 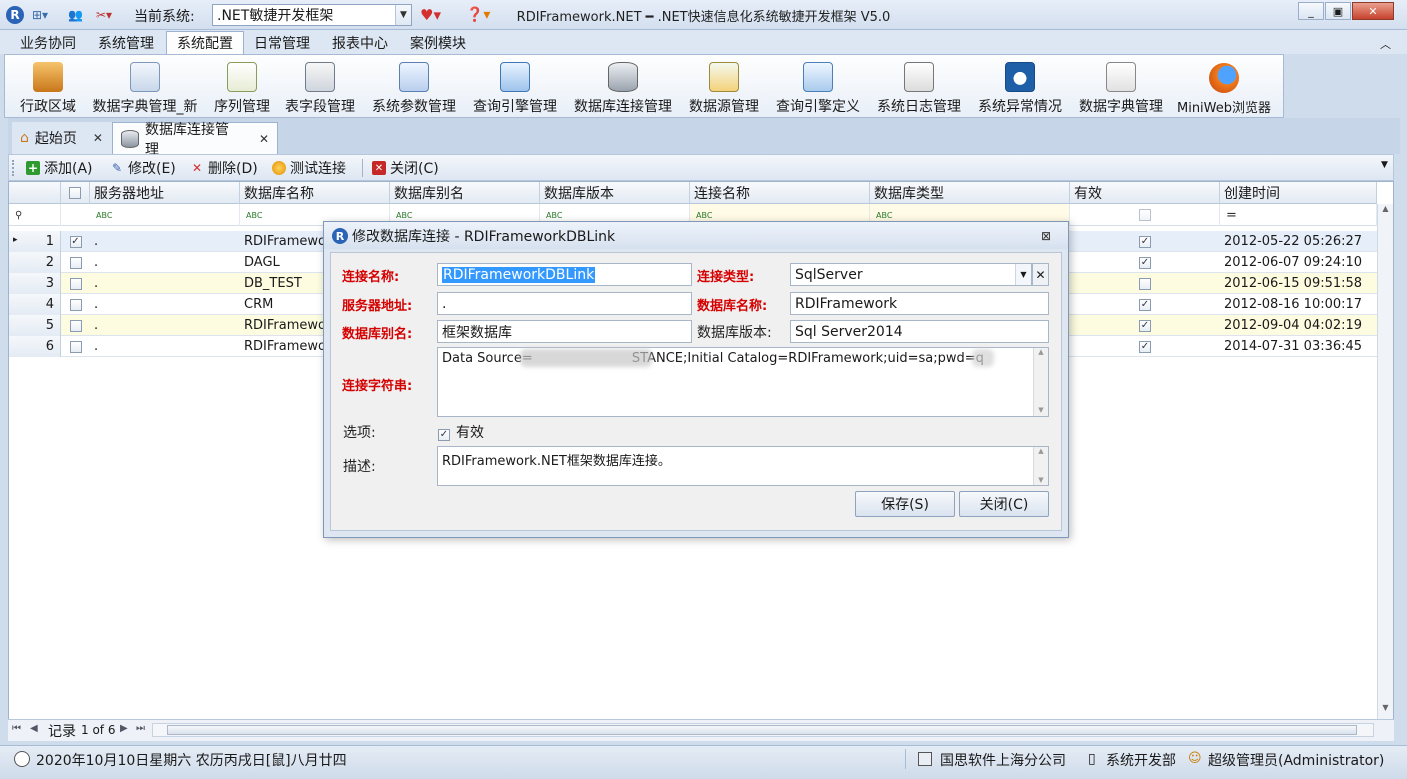 I want to click on ribbon-sys-exception: 系统异常情况, so click(x=1020, y=87).